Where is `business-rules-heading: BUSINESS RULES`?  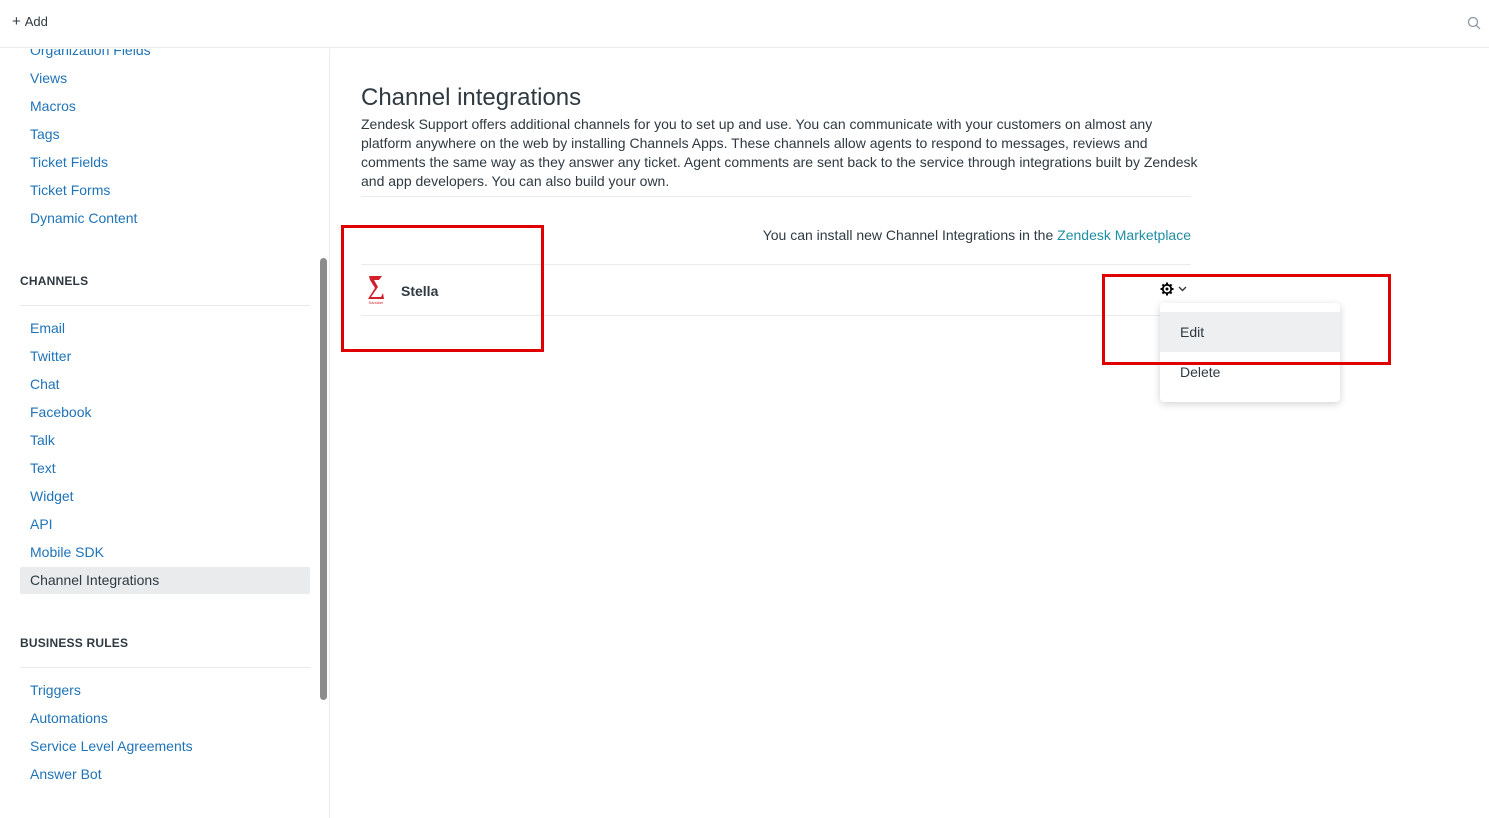
business-rules-heading: BUSINESS RULES is located at coordinates (74, 643).